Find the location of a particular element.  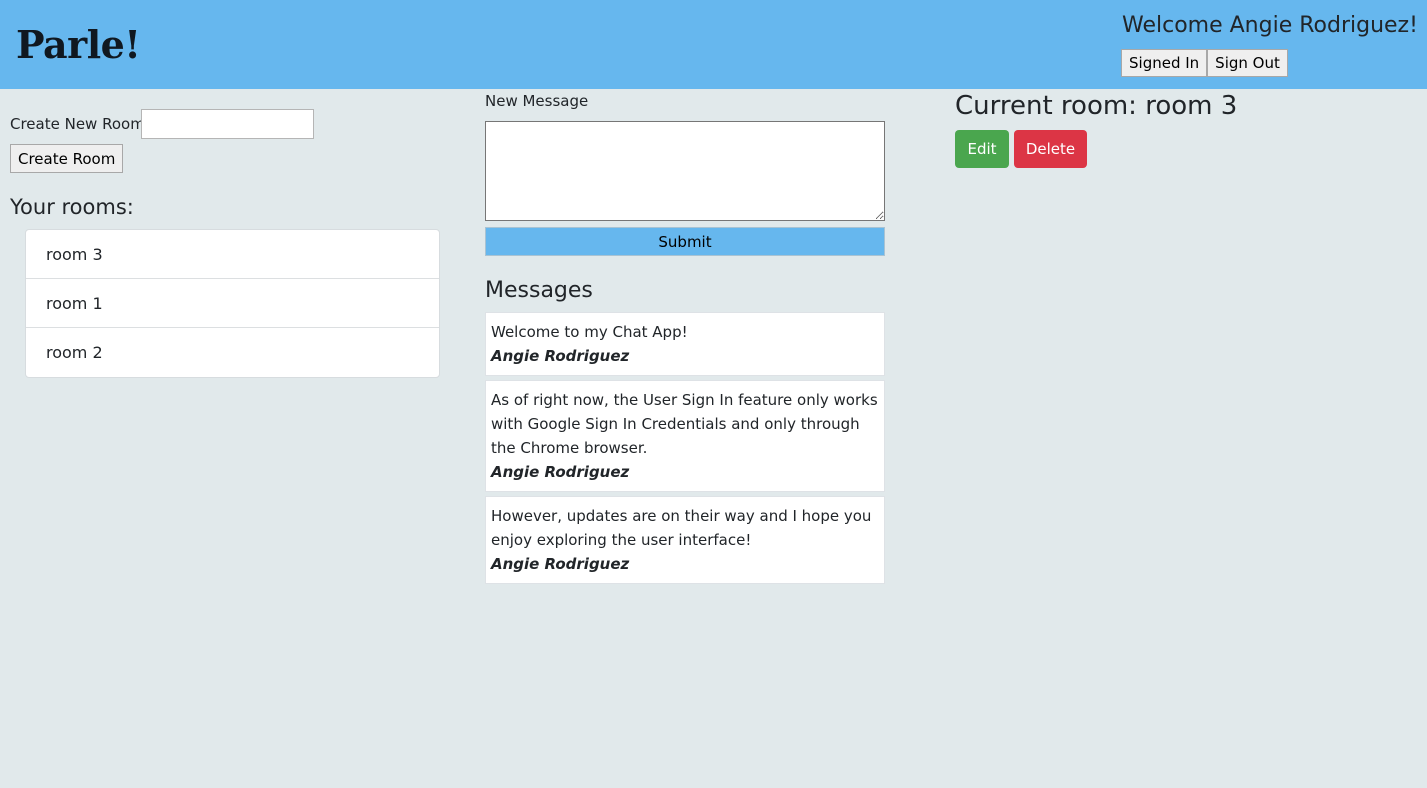

message-card: Welcome to my Chat App! Angie Rodriguez is located at coordinates (685, 344).